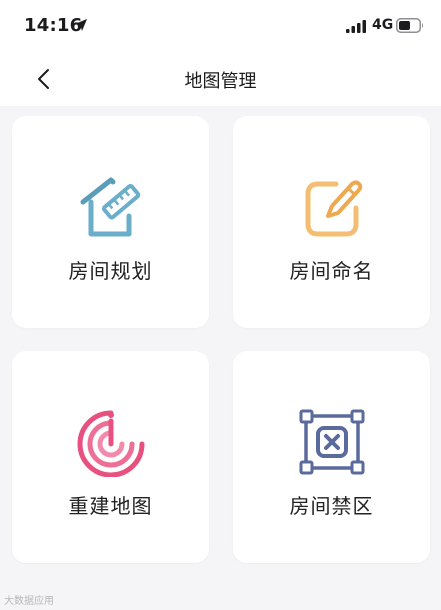 This screenshot has height=610, width=441. What do you see at coordinates (383, 25) in the screenshot?
I see `network-label: 4G` at bounding box center [383, 25].